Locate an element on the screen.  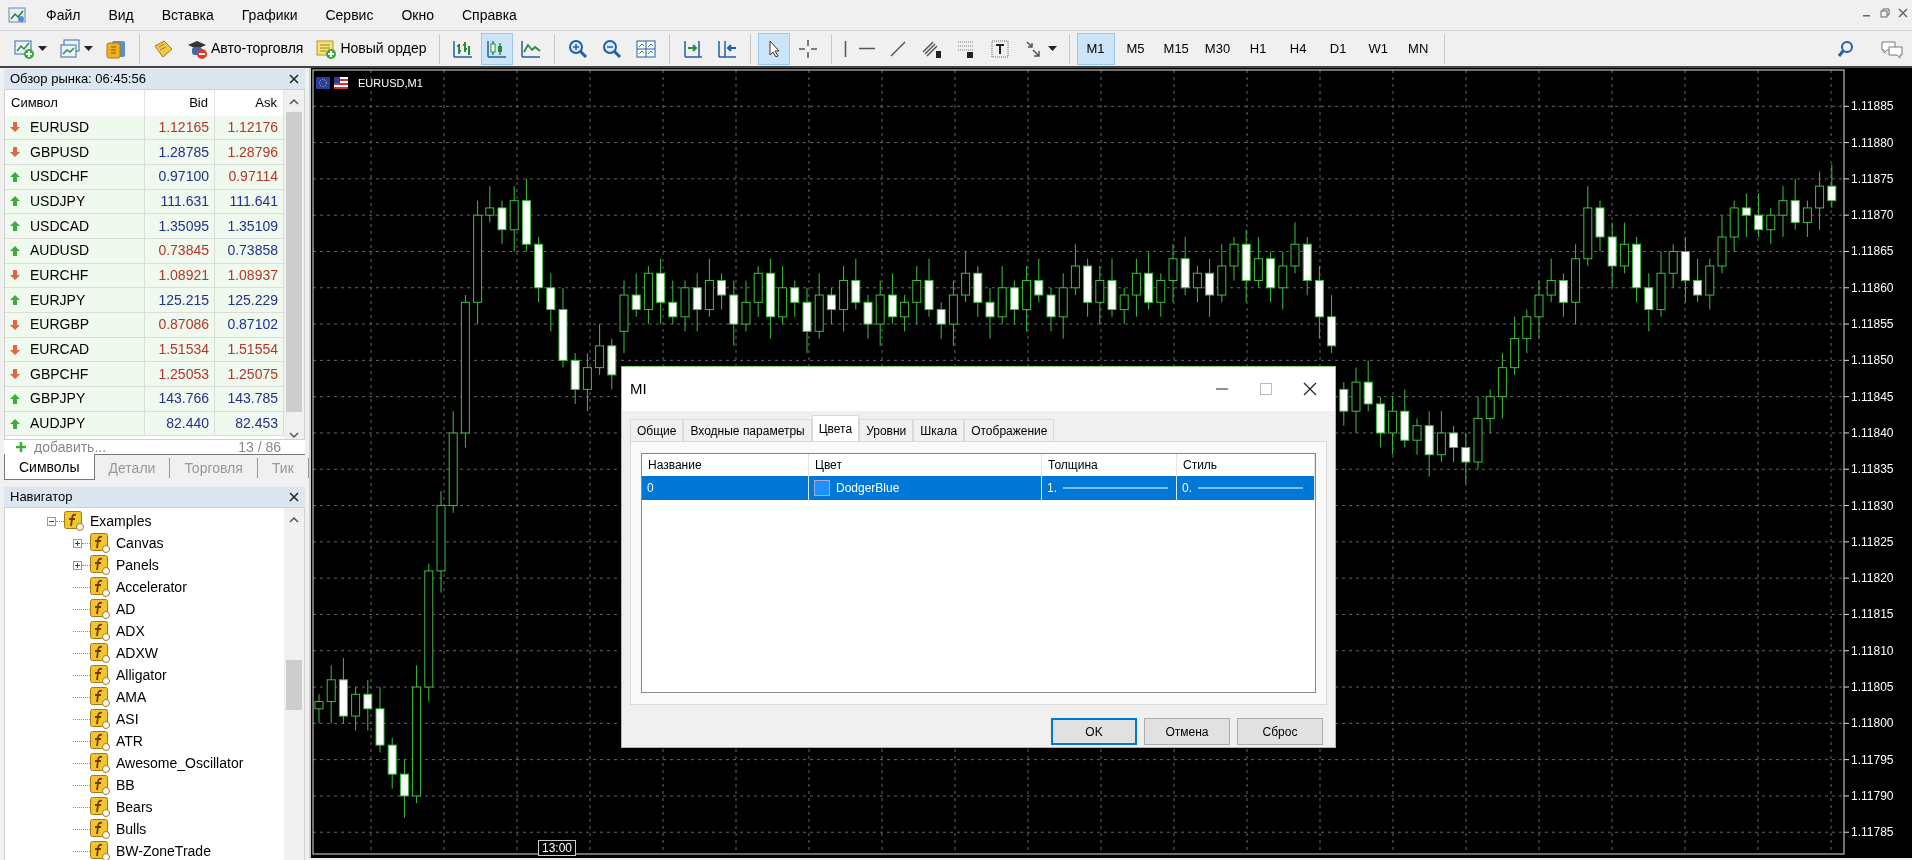
column-header: Символ is located at coordinates (75, 102).